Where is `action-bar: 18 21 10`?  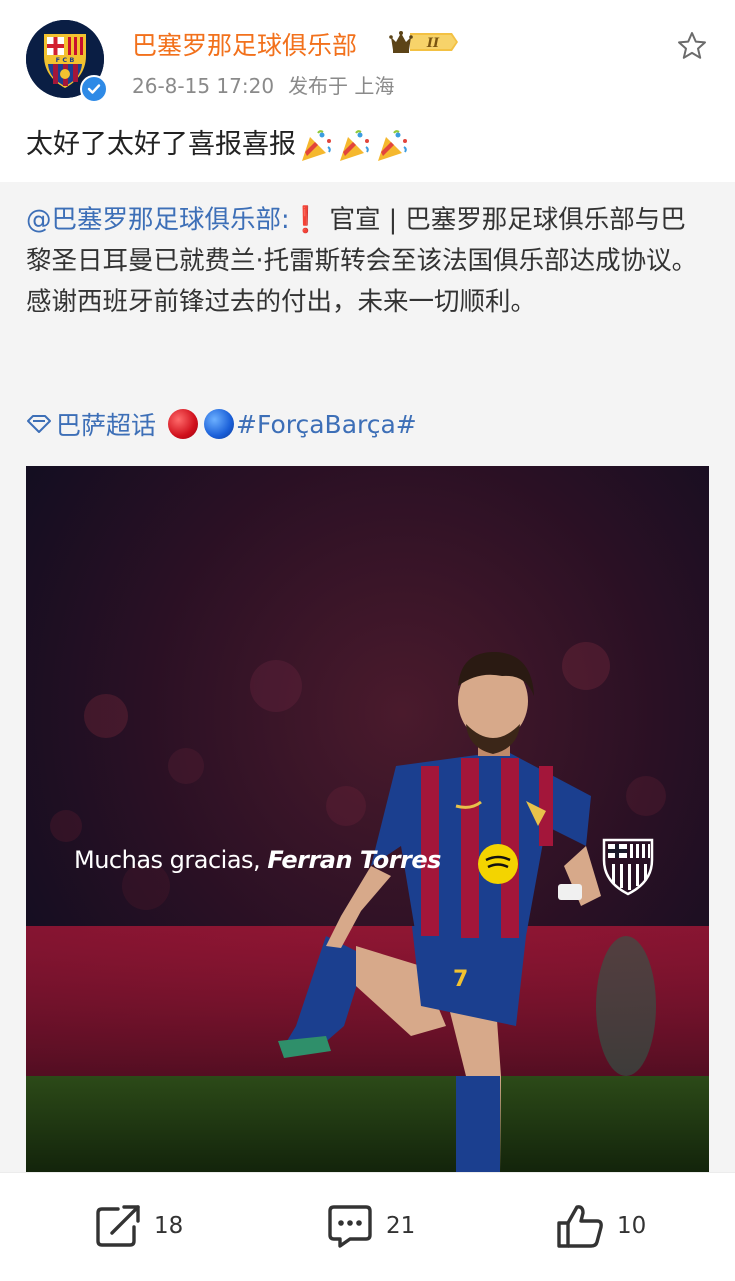
action-bar: 18 21 10 is located at coordinates (367, 1226).